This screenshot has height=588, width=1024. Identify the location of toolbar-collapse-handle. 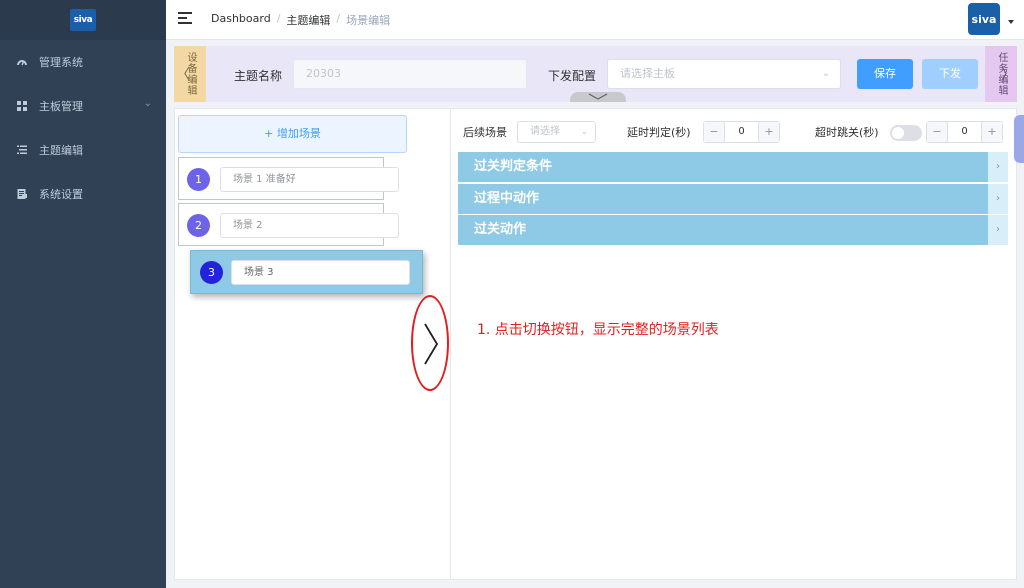
(598, 97).